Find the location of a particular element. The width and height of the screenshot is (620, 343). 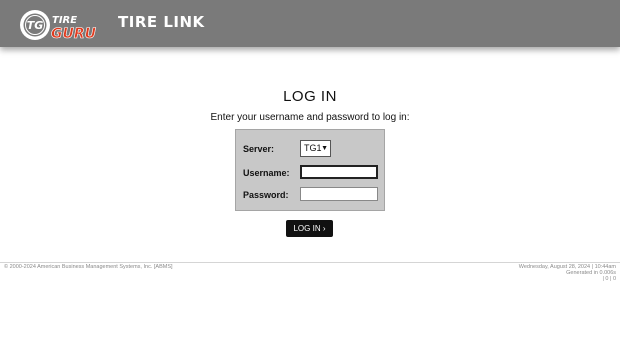

app-title: TIRE LINK is located at coordinates (161, 22).